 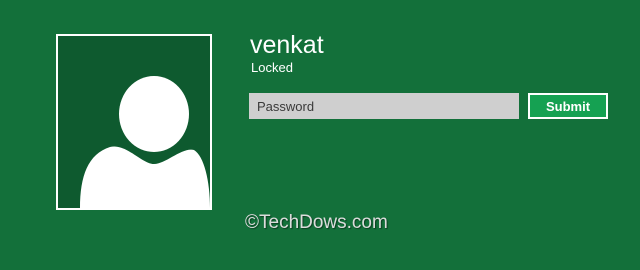 I want to click on account-status-label: Locked, so click(x=272, y=67).